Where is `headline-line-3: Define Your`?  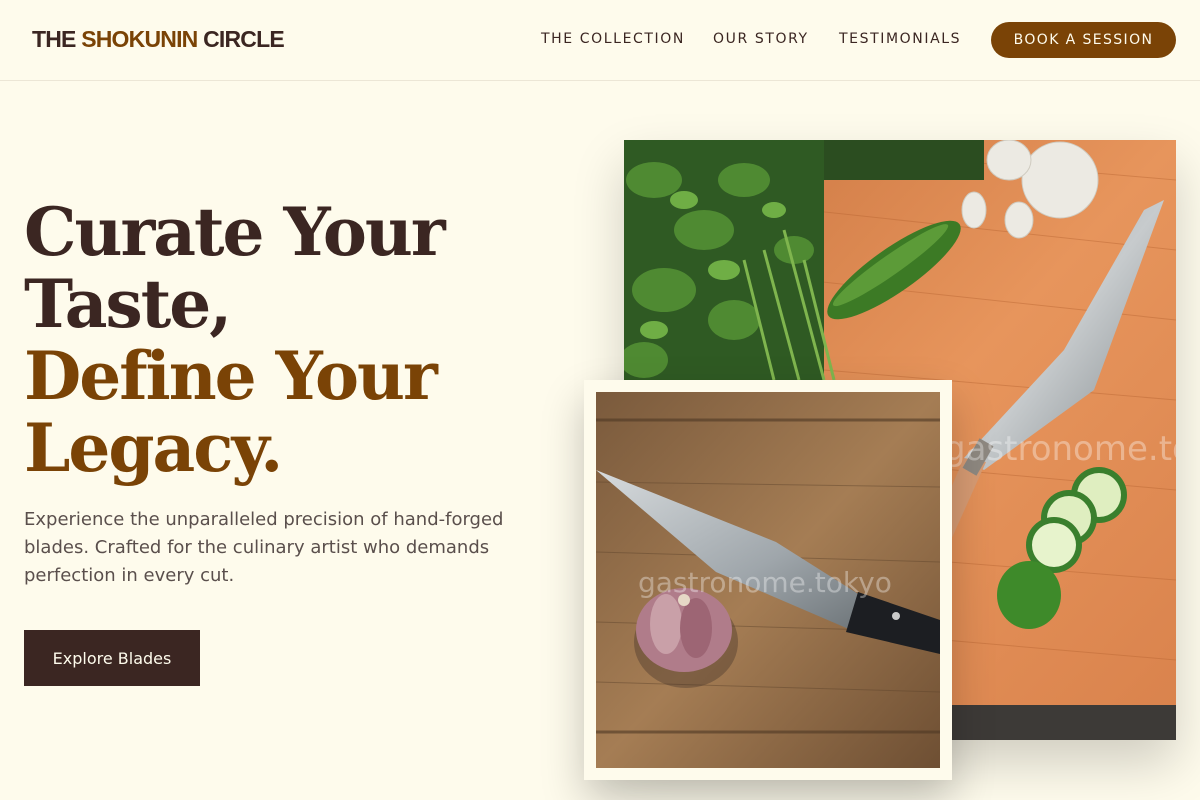 headline-line-3: Define Your is located at coordinates (231, 376).